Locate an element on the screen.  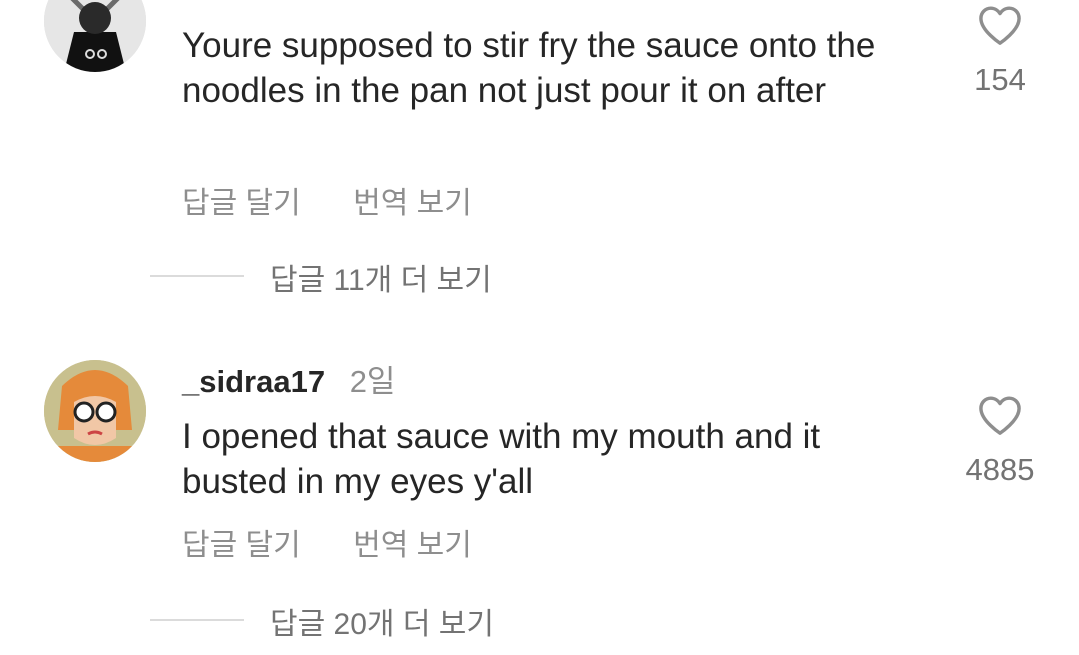
like-count: 4885 is located at coordinates (1000, 469).